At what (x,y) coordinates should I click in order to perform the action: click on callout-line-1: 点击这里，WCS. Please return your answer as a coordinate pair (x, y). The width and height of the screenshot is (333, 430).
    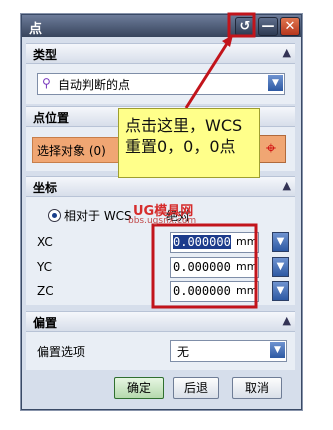
    Looking at the image, I should click on (184, 125).